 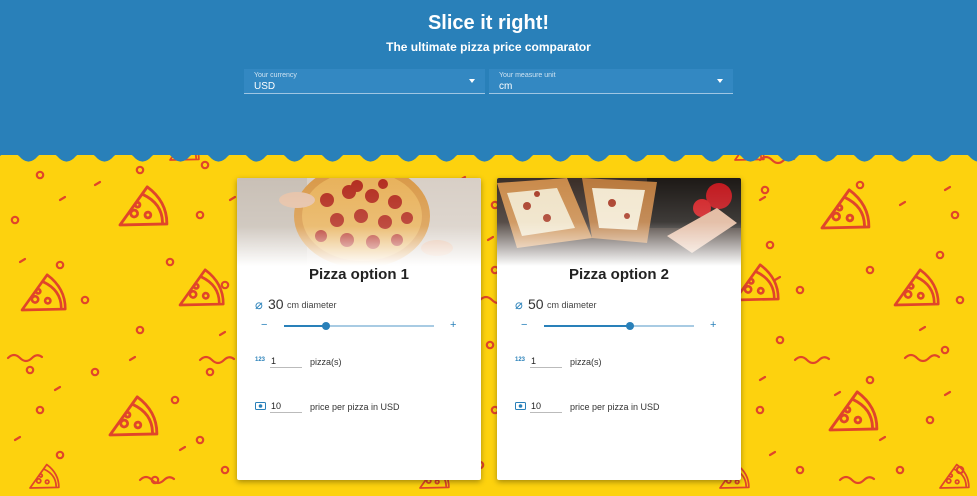 What do you see at coordinates (265, 86) in the screenshot?
I see `currency-select-value: USD` at bounding box center [265, 86].